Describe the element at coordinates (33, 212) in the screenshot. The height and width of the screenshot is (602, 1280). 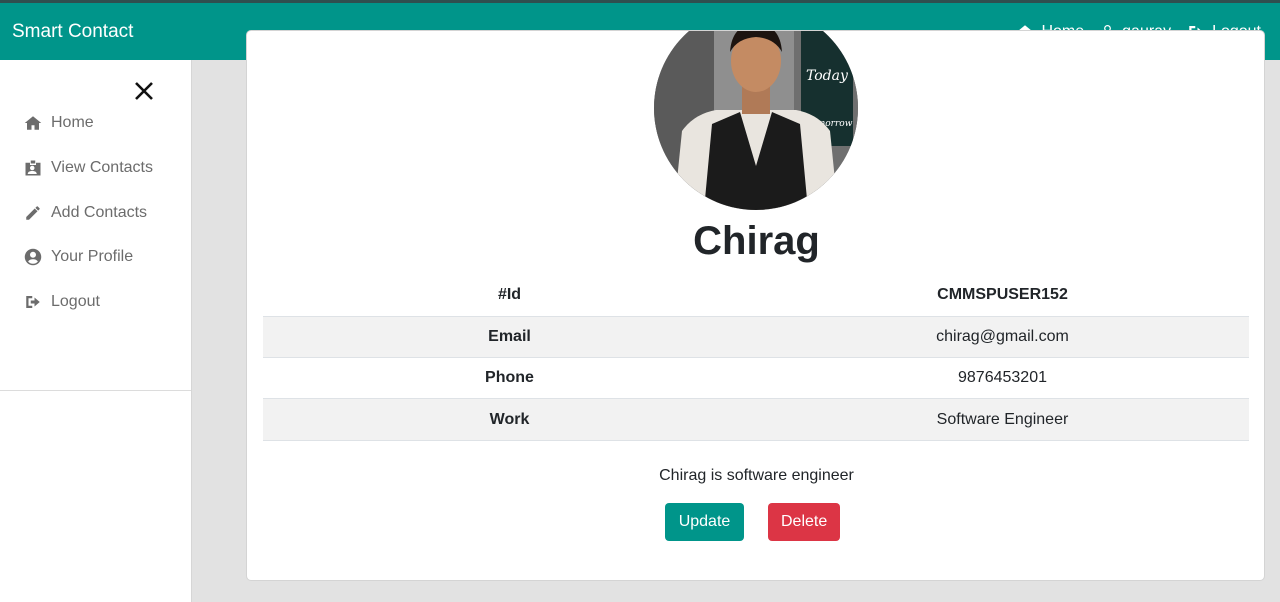
I see `pencil-icon` at that location.